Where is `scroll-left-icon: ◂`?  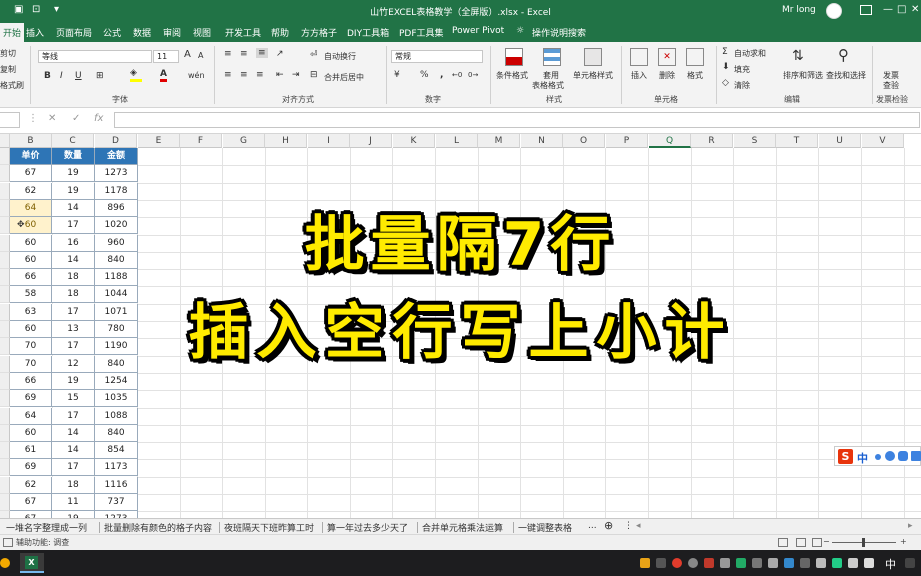
scroll-left-icon: ◂ is located at coordinates (638, 526).